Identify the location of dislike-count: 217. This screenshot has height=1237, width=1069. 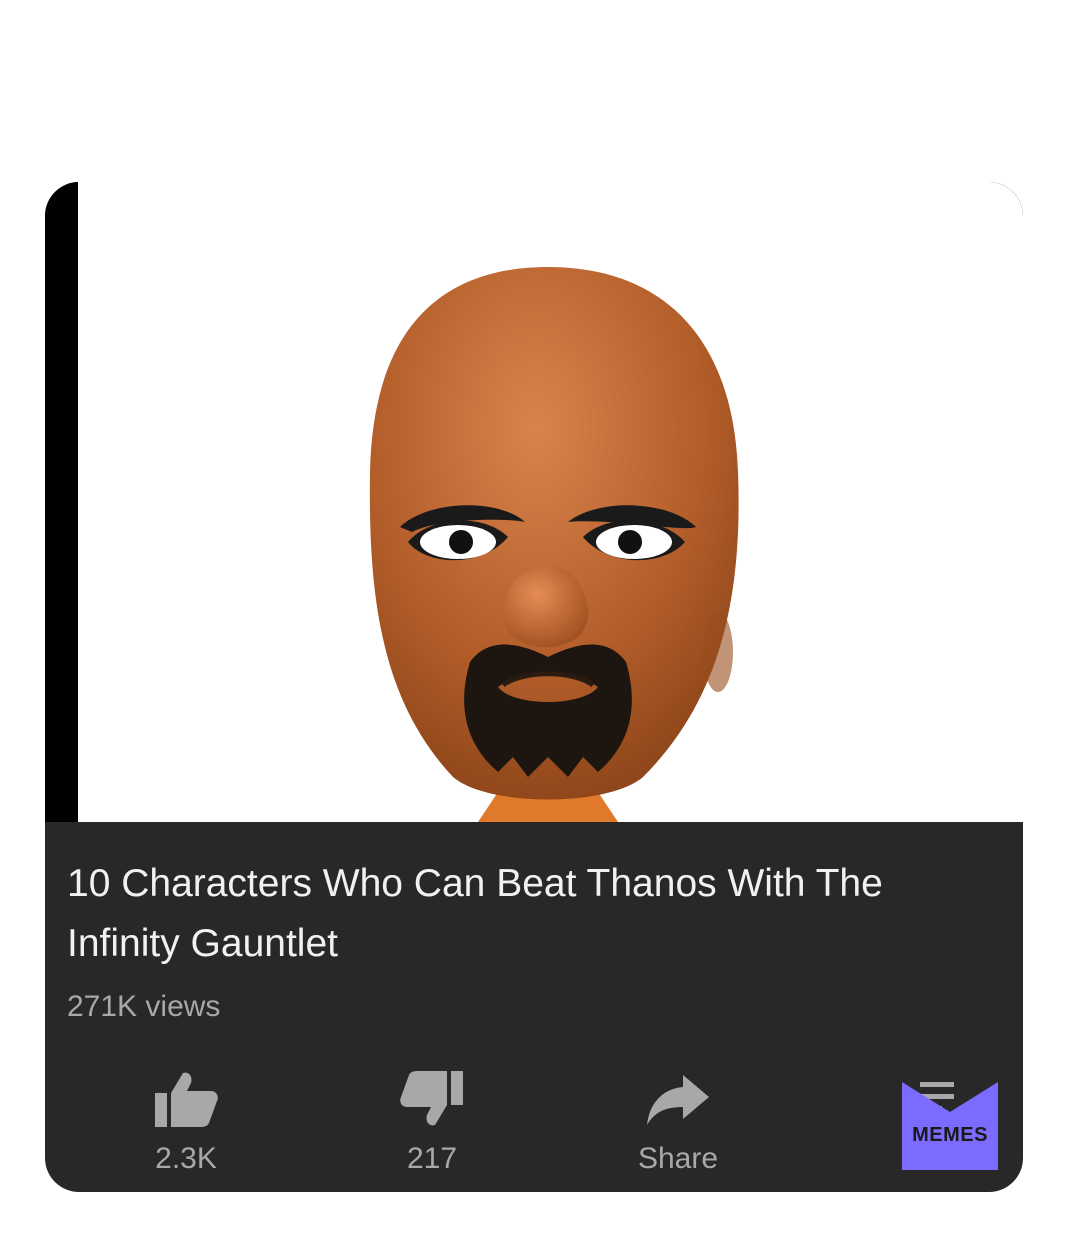
(432, 1158).